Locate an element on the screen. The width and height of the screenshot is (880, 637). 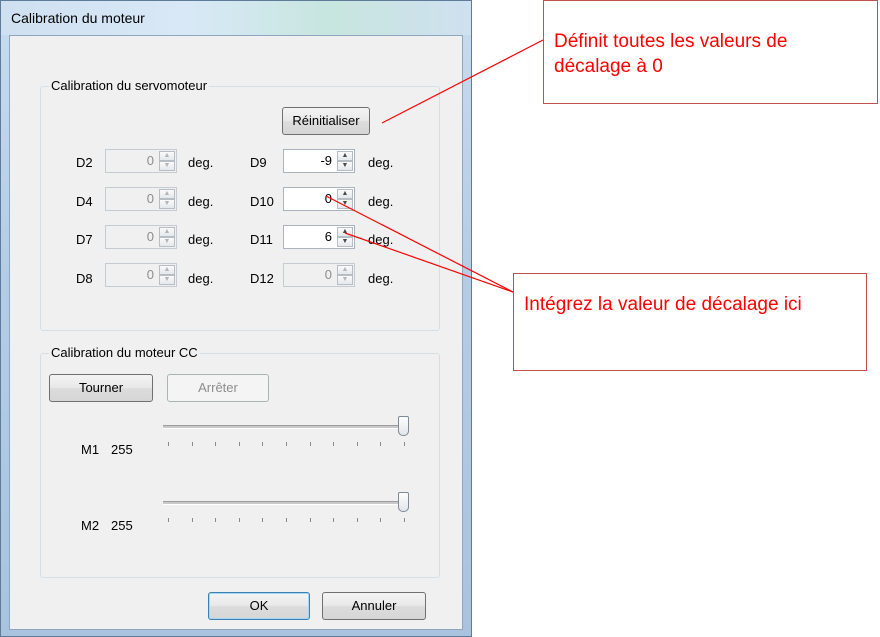
reset-leader-line is located at coordinates (462, 81).